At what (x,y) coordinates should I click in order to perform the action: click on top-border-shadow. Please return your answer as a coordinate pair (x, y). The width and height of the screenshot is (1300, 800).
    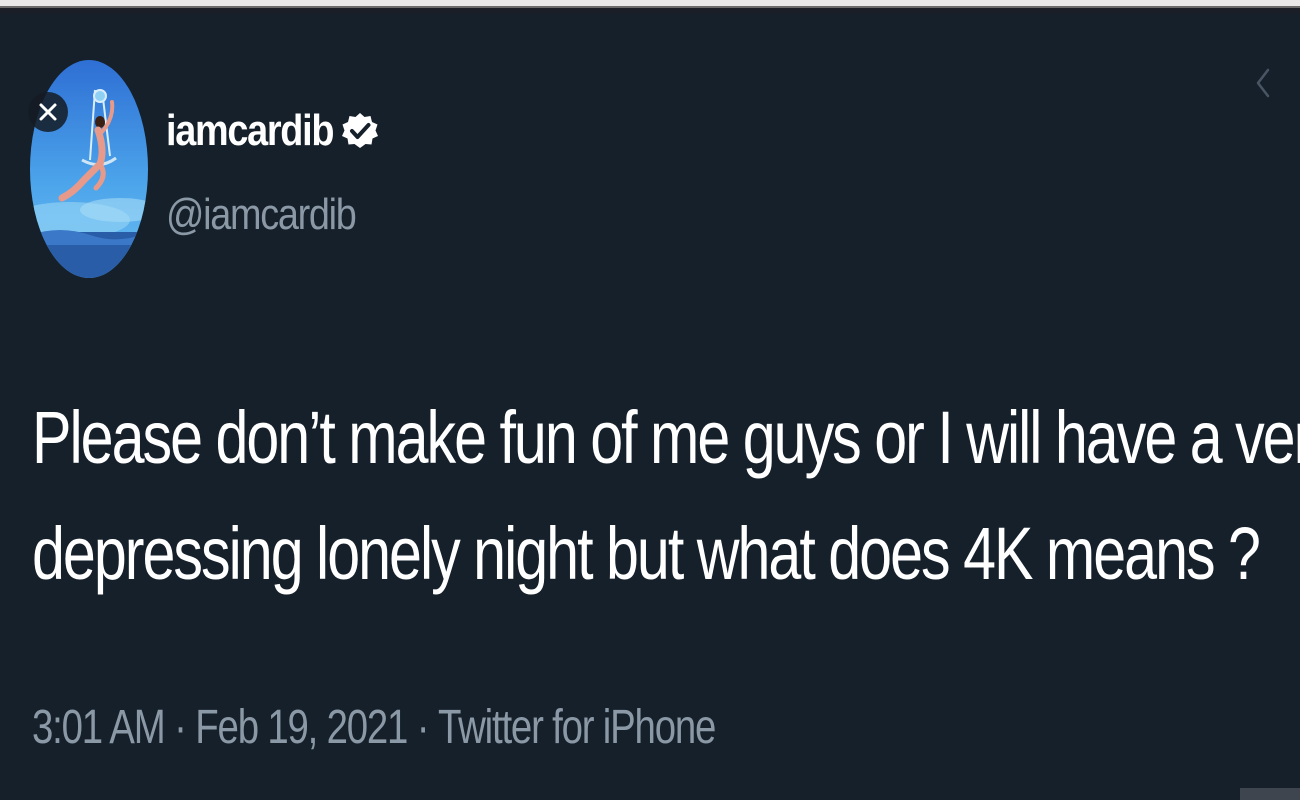
    Looking at the image, I should click on (650, 11).